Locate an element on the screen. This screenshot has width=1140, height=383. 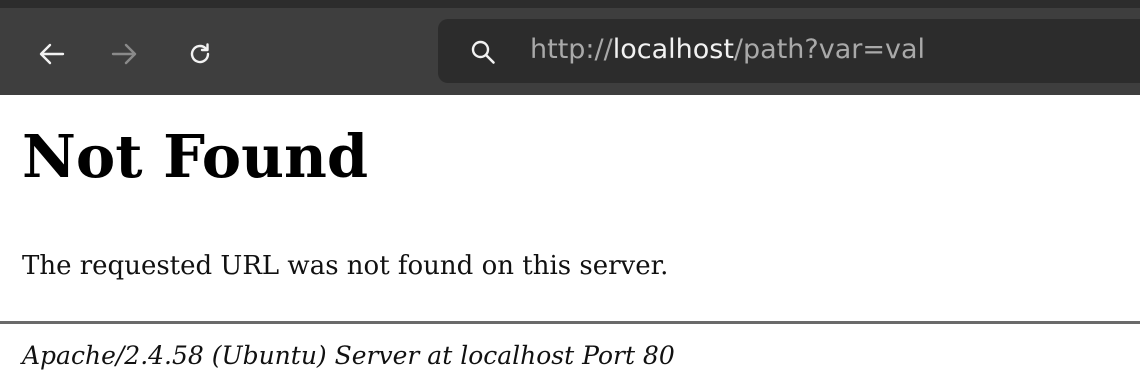
forward-button is located at coordinates (124, 54).